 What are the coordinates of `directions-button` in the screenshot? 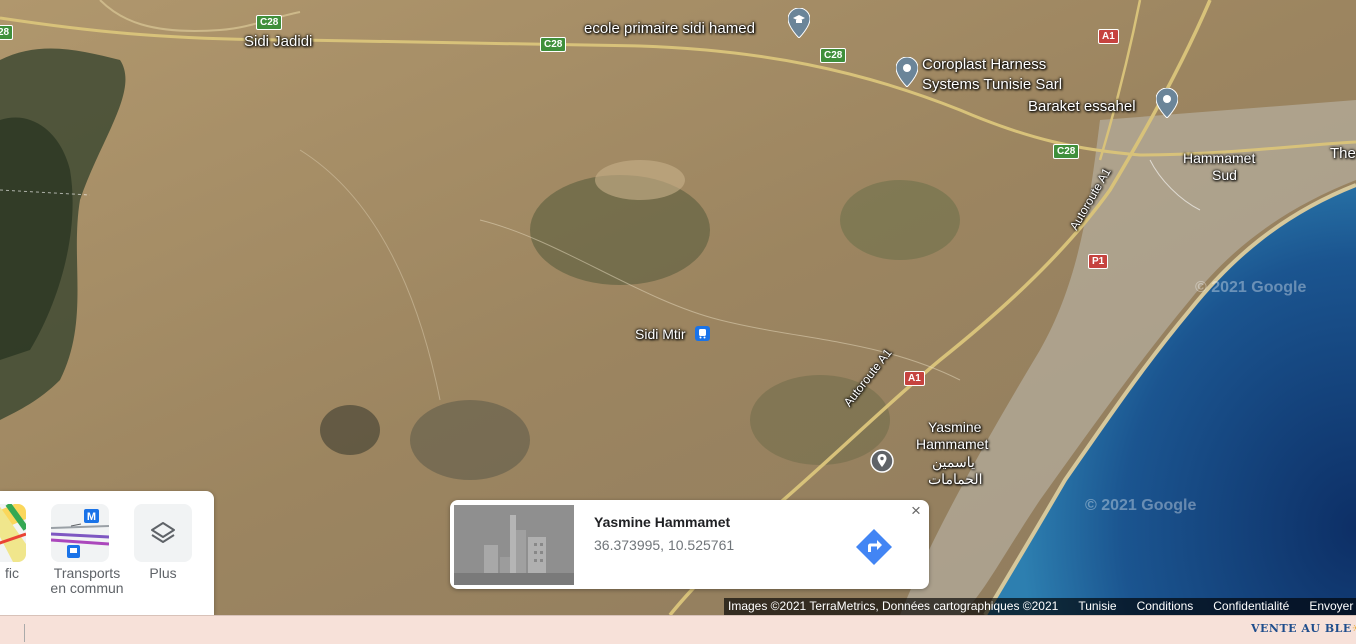 It's located at (874, 547).